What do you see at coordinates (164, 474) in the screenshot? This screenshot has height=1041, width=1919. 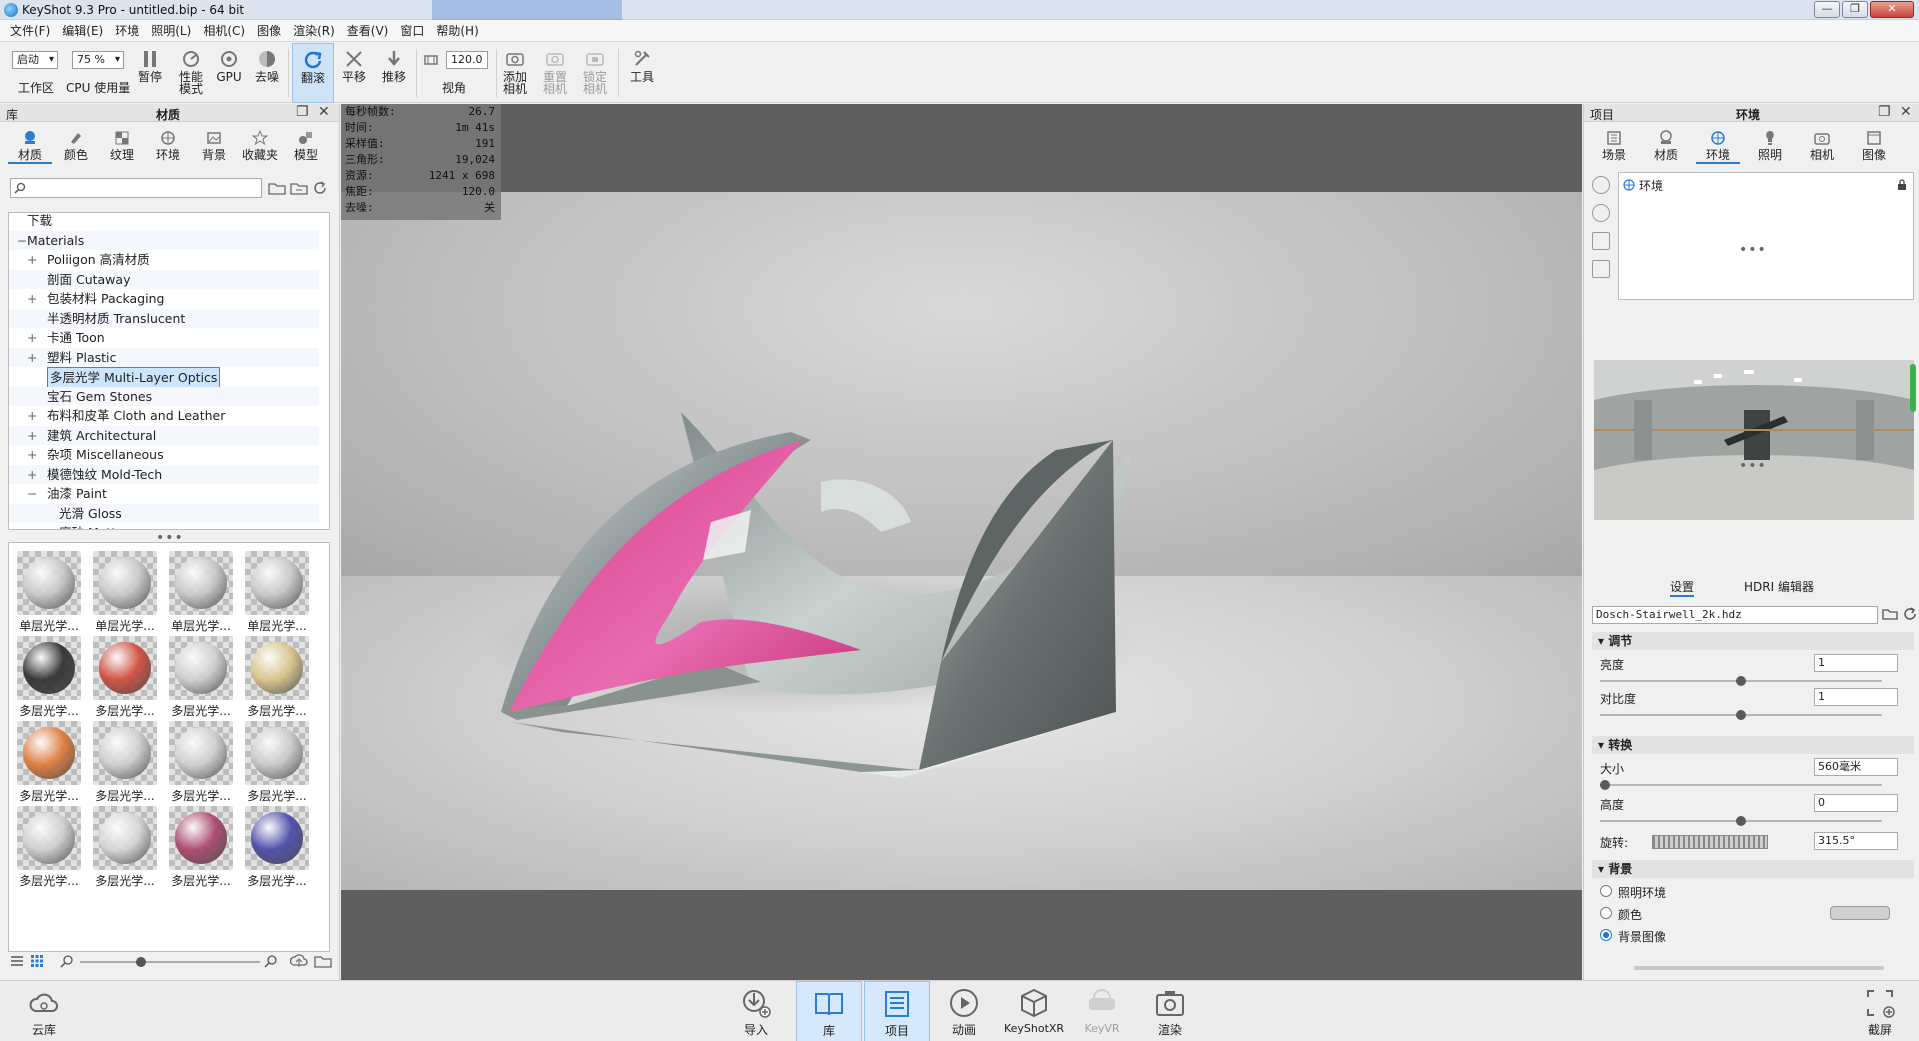 I see `tree-item: + 模德蚀纹 Mold-Tech` at bounding box center [164, 474].